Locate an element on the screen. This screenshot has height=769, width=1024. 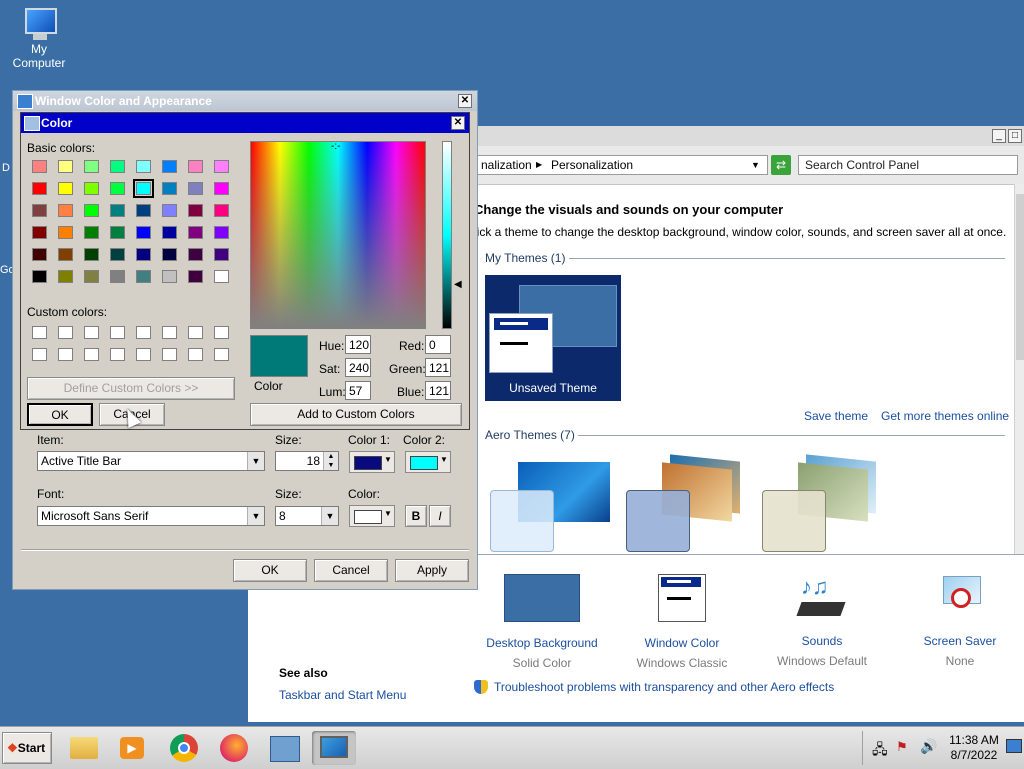
unsaved-theme-tile: Unsaved Theme is located at coordinates (553, 338).